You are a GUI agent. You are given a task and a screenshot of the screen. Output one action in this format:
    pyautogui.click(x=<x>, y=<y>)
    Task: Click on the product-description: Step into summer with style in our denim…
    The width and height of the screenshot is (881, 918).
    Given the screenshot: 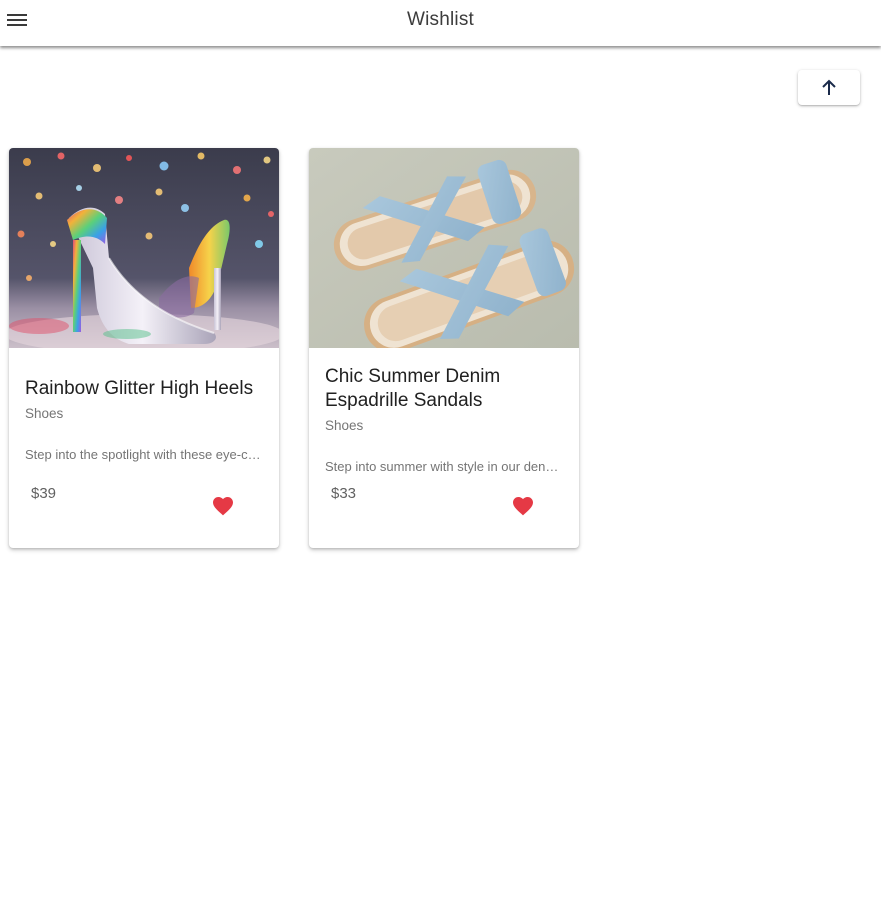 What is the action you would take?
    pyautogui.click(x=443, y=466)
    